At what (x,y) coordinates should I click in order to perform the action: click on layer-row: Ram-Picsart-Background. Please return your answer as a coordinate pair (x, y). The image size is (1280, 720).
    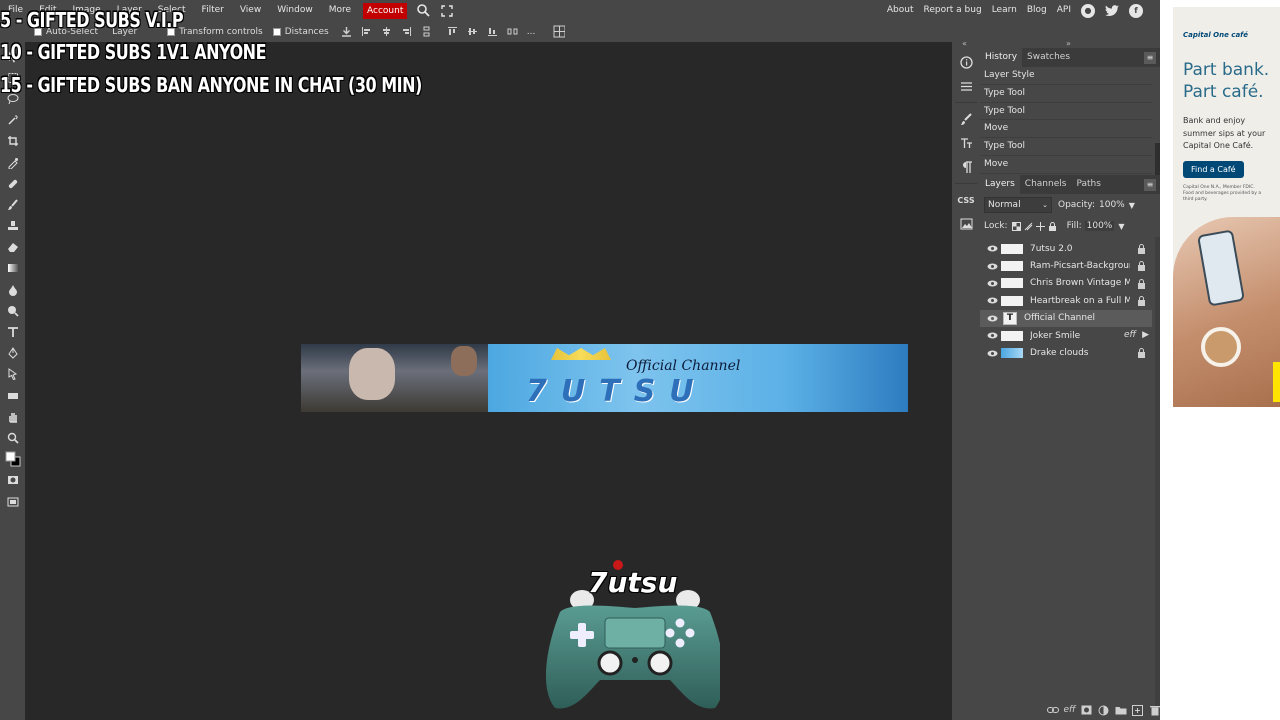
    Looking at the image, I should click on (1066, 265).